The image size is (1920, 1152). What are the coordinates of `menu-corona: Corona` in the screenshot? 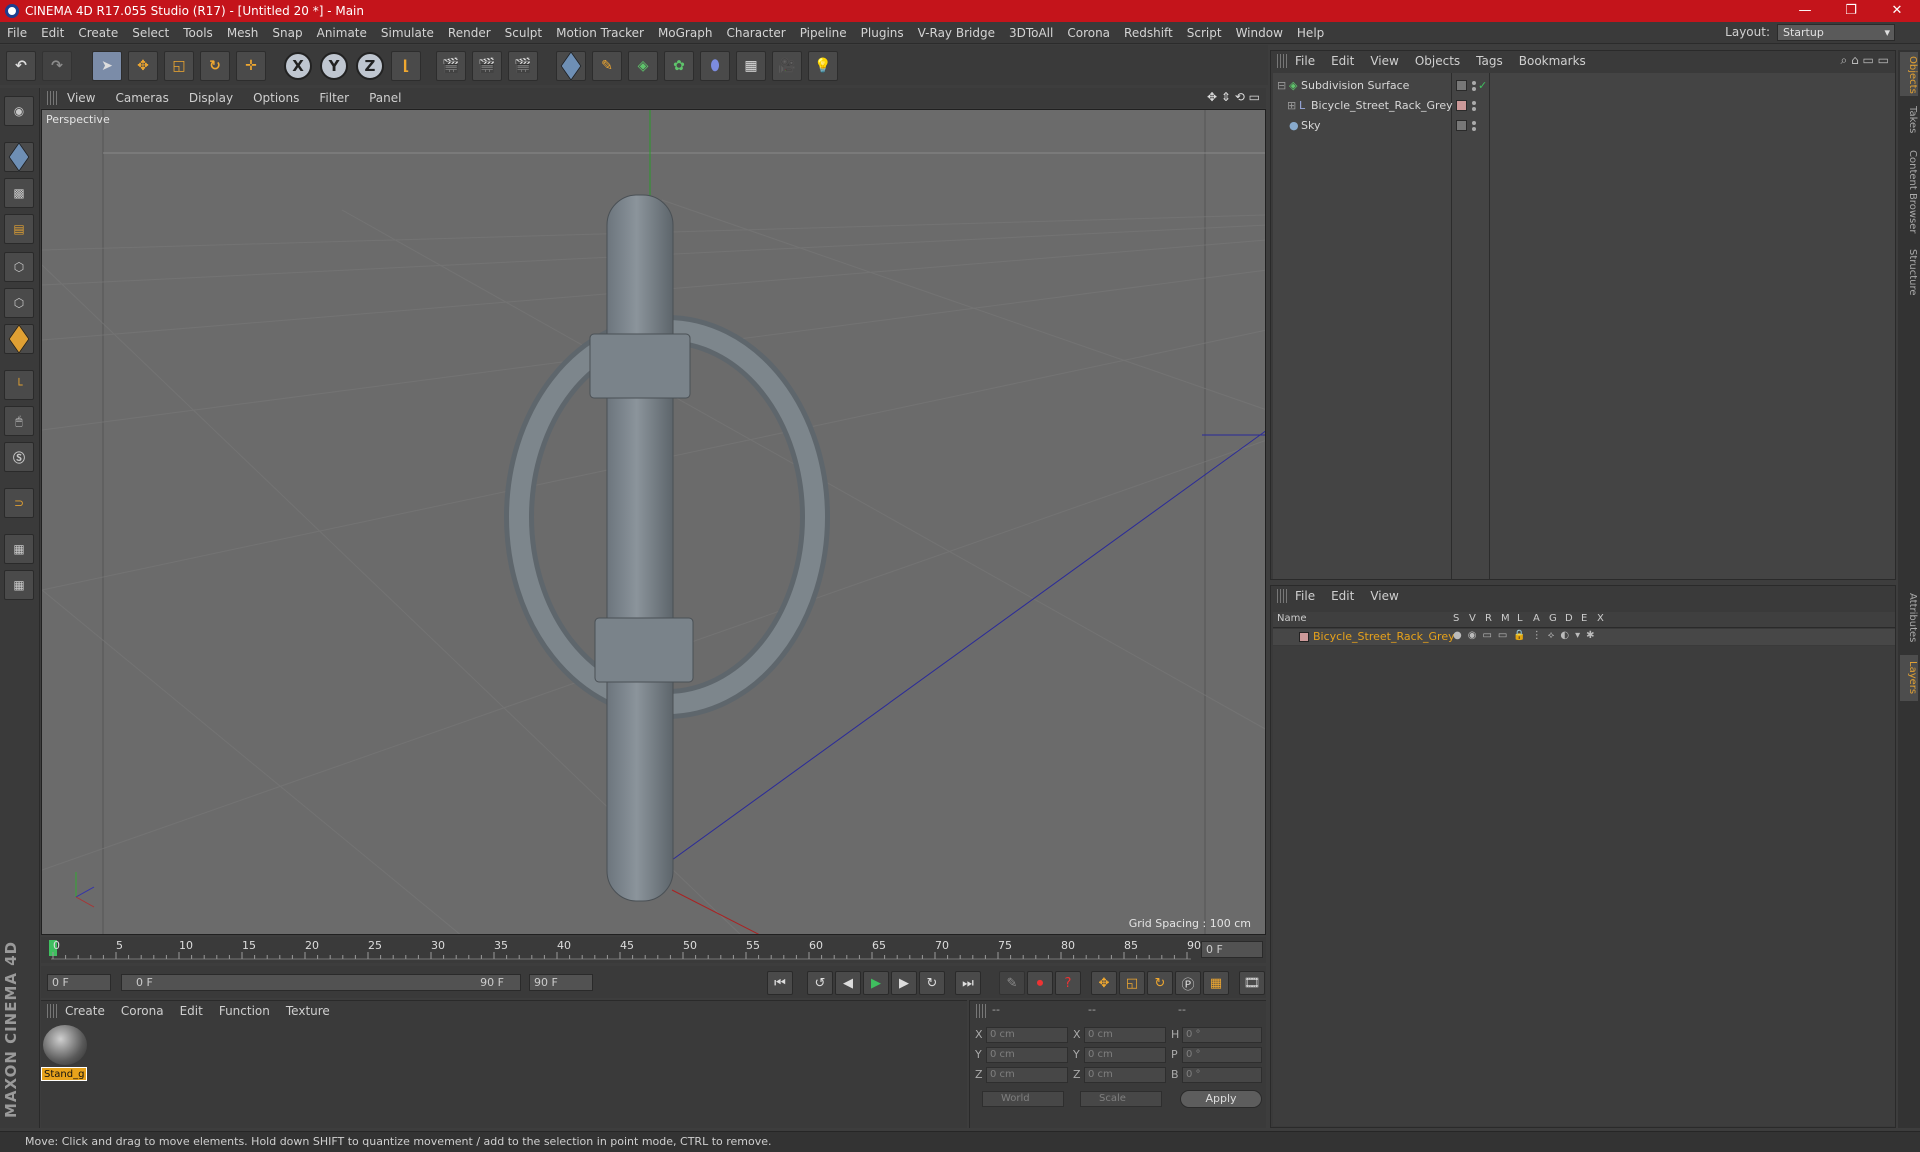 It's located at (1088, 33).